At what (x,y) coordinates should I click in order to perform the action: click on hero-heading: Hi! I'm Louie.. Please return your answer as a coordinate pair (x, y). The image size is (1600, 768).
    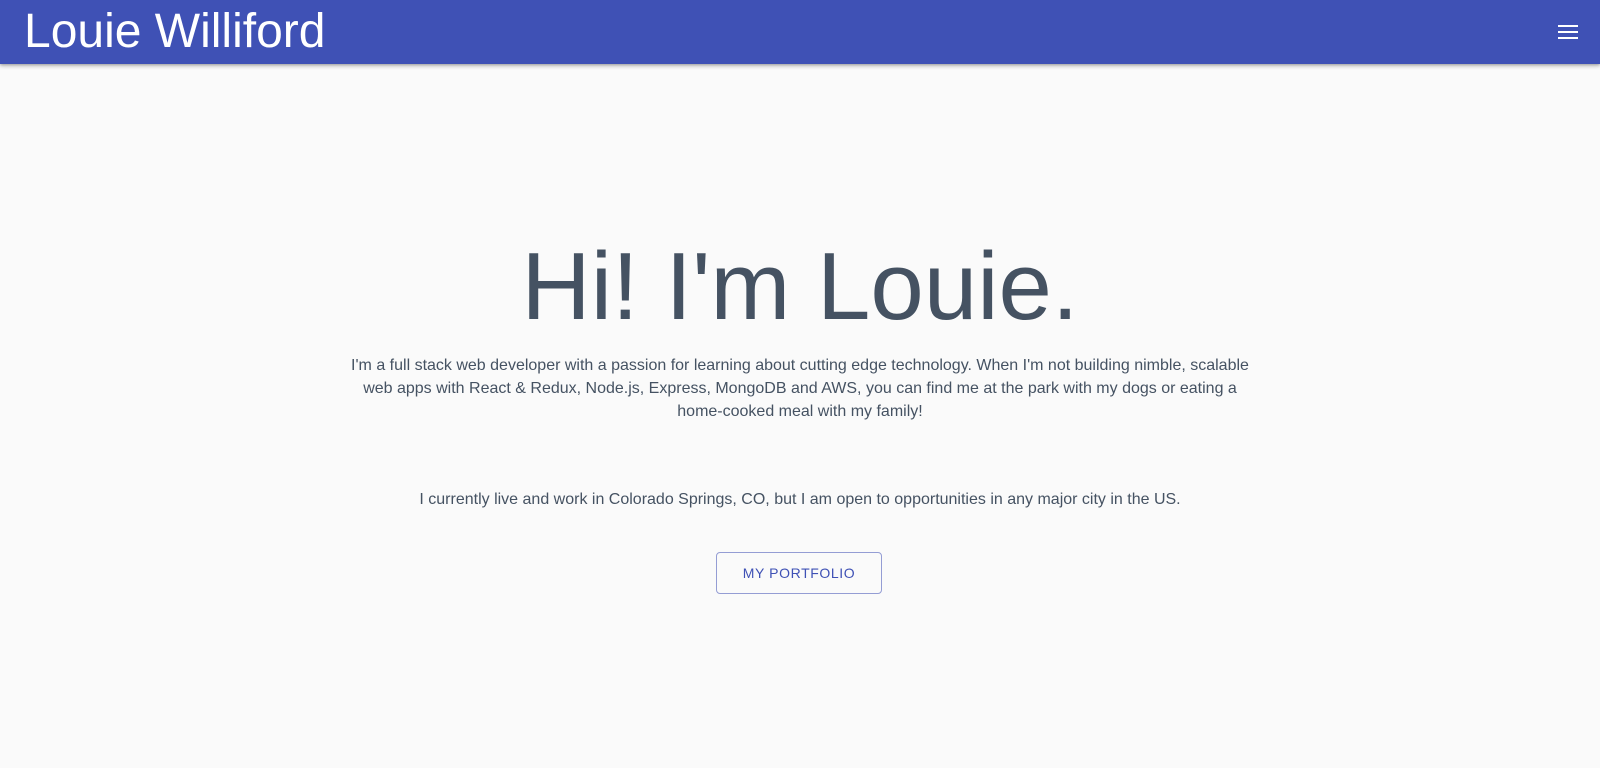
    Looking at the image, I should click on (800, 286).